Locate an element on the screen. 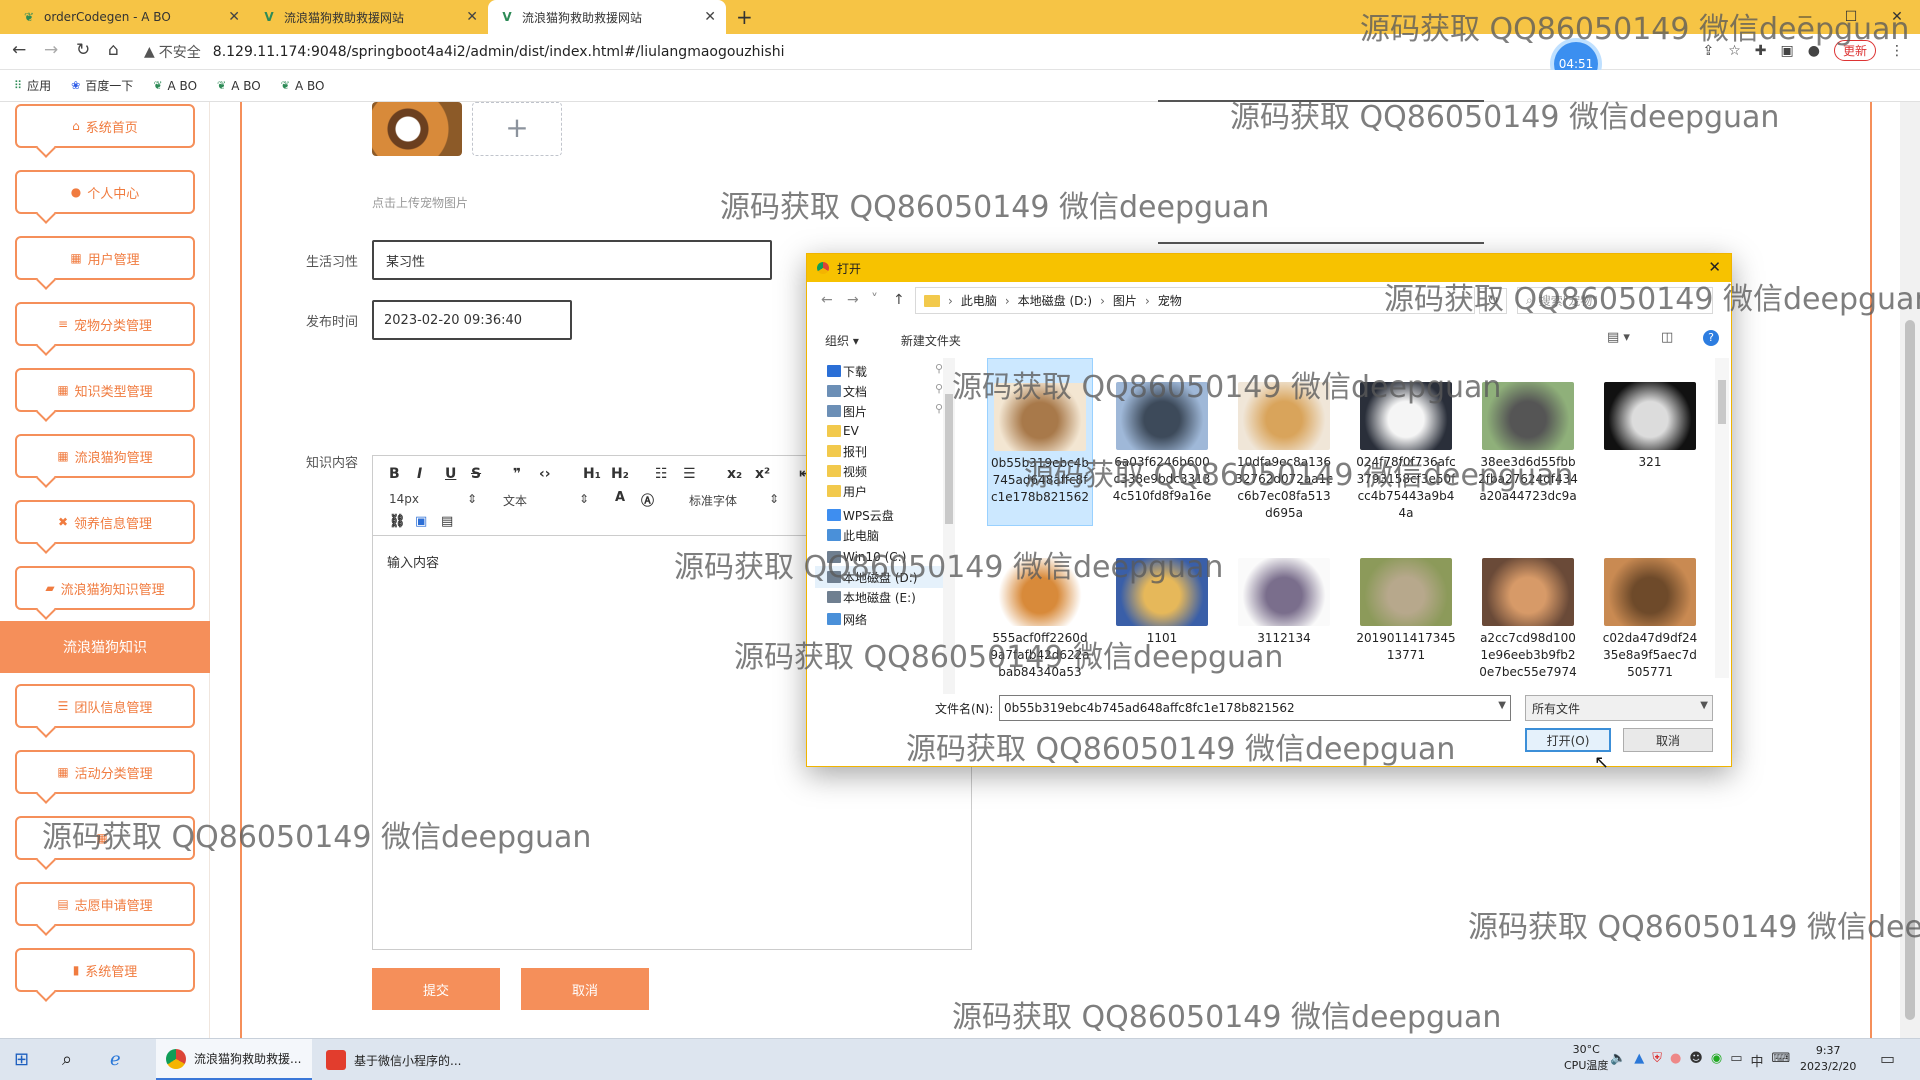 This screenshot has height=1080, width=1920. display-icon: ▭ is located at coordinates (1736, 1060).